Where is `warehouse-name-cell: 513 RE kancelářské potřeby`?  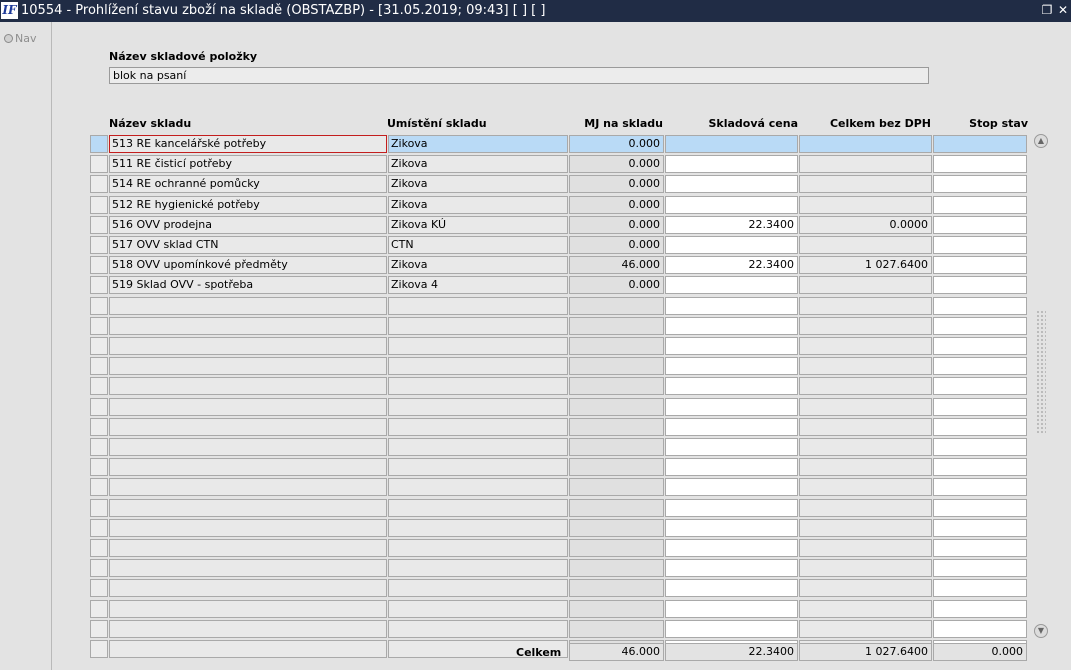 warehouse-name-cell: 513 RE kancelářské potřeby is located at coordinates (248, 144).